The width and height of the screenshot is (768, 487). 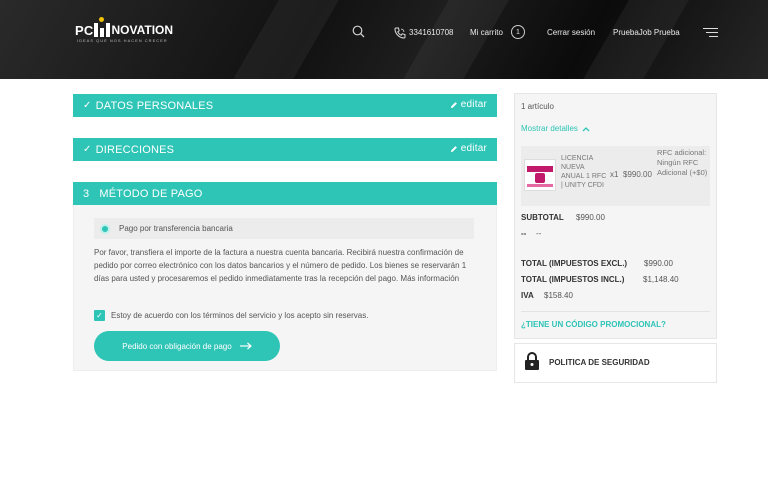 What do you see at coordinates (661, 279) in the screenshot?
I see `total-incl-value: $1,148.40` at bounding box center [661, 279].